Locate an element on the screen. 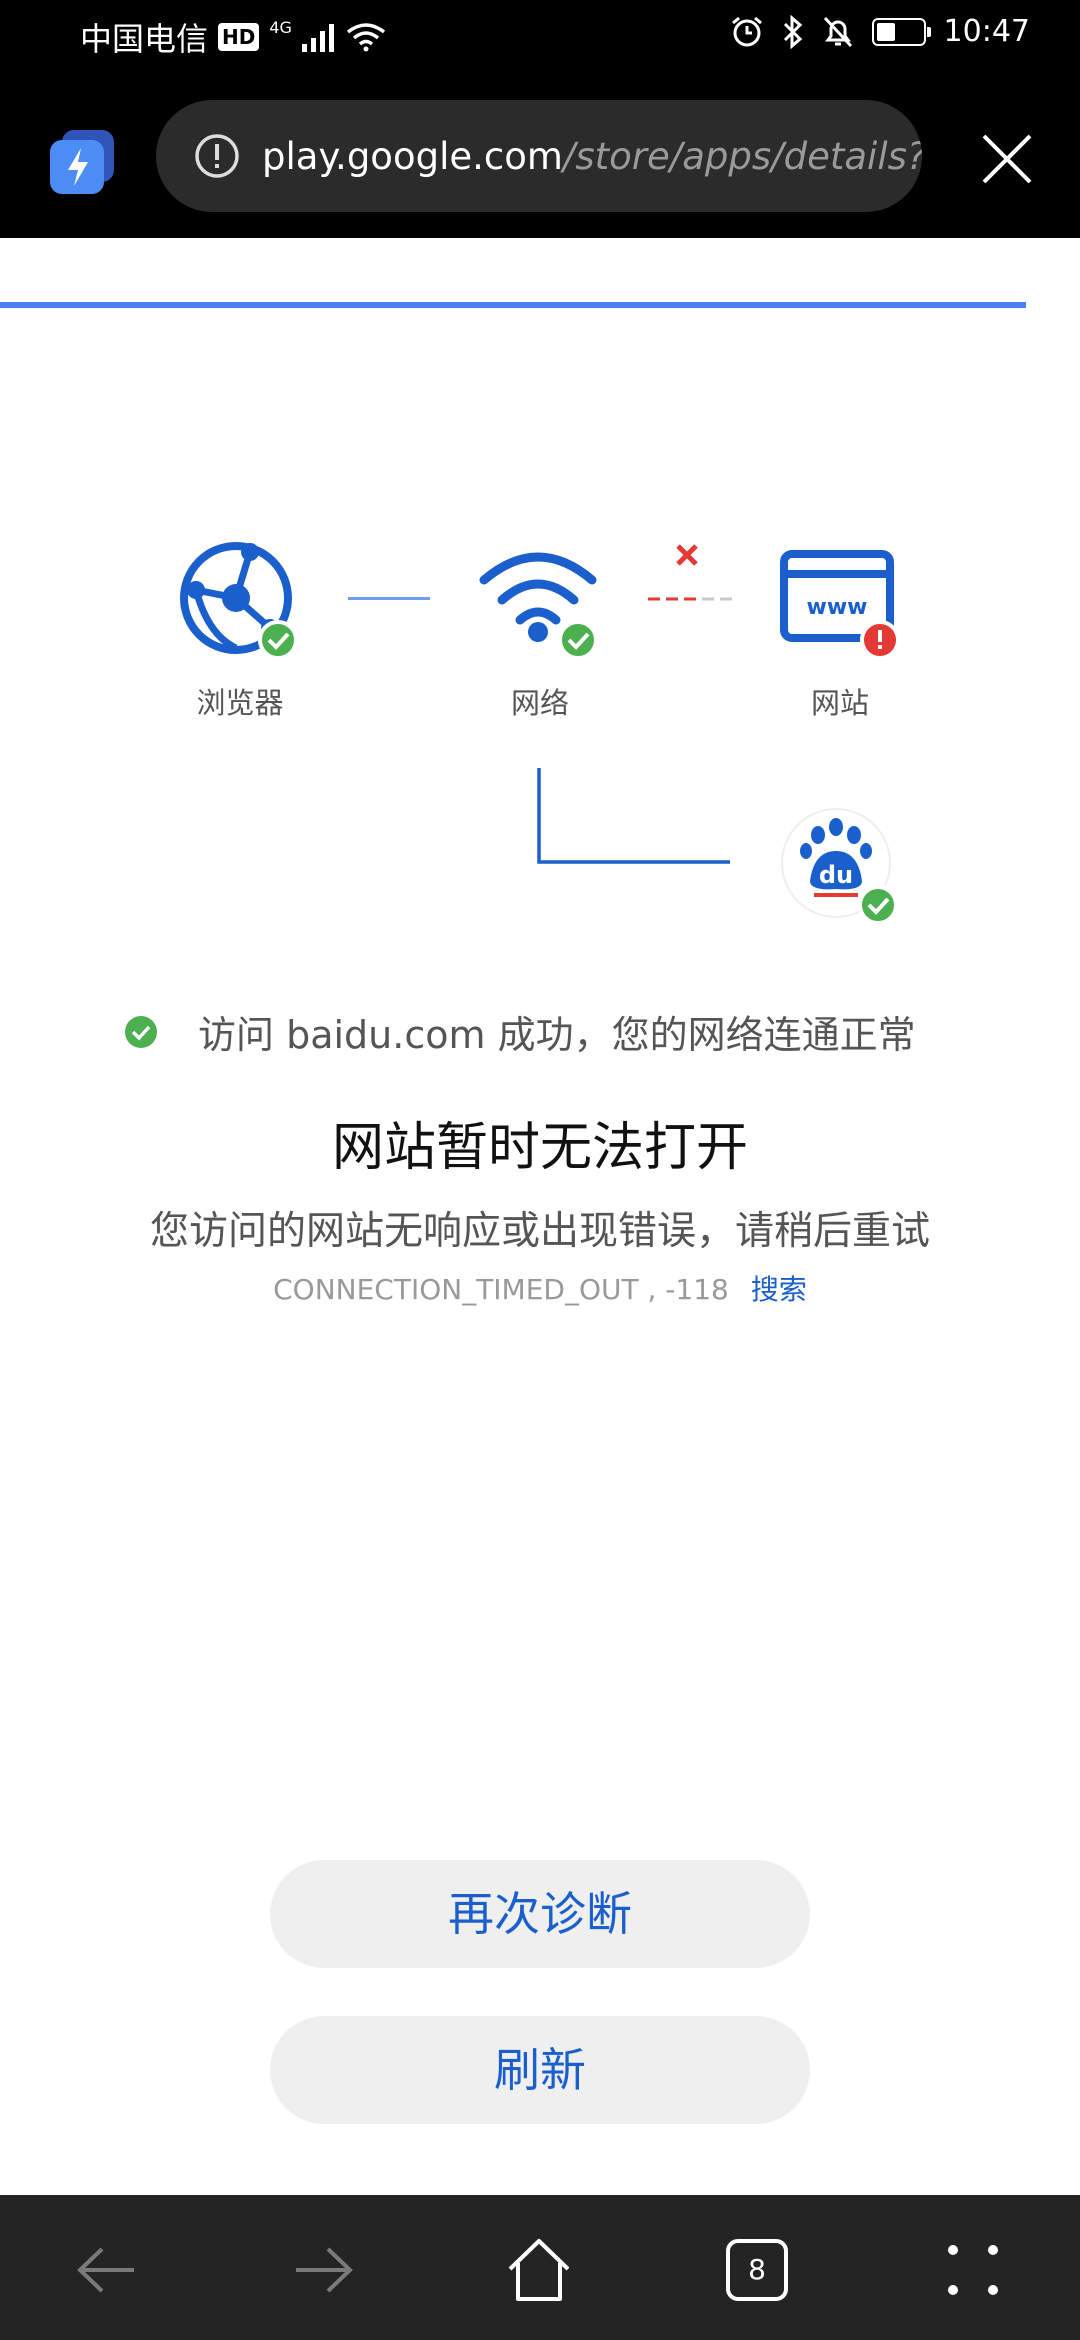 Image resolution: width=1080 pixels, height=2340 pixels. page-load-progress is located at coordinates (513, 305).